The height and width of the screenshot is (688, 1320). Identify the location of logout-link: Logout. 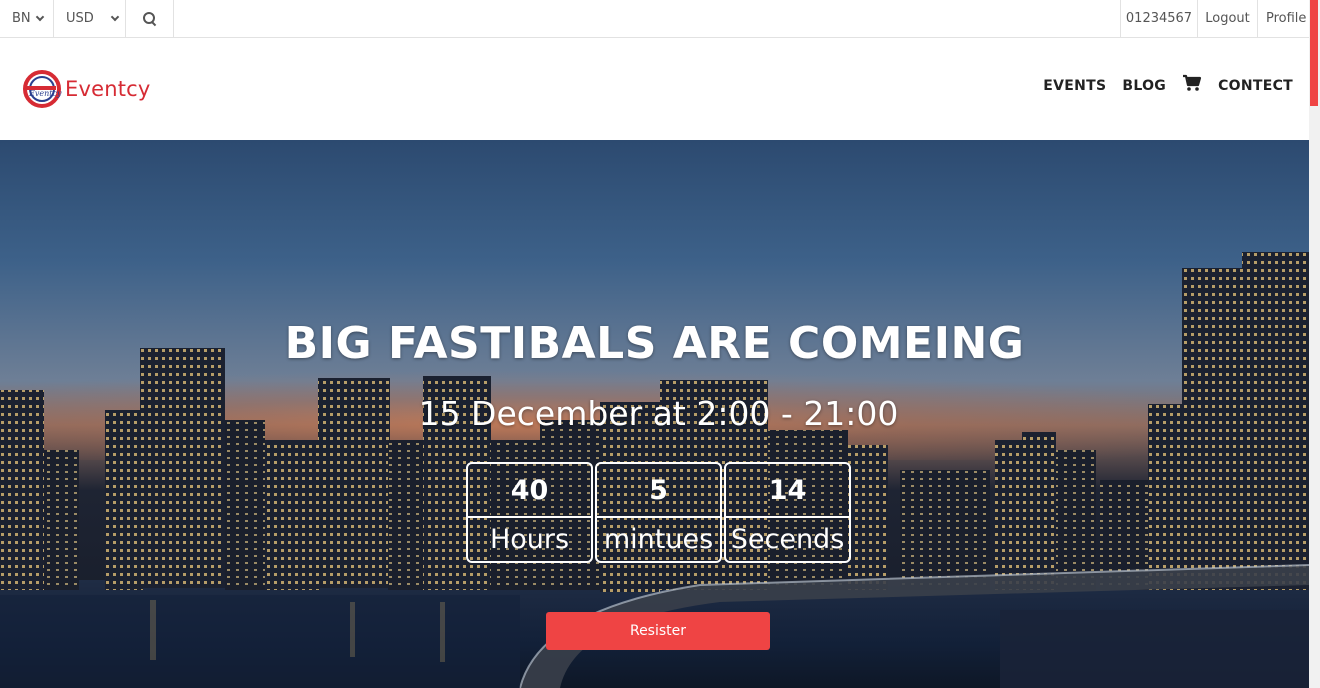
(1227, 18).